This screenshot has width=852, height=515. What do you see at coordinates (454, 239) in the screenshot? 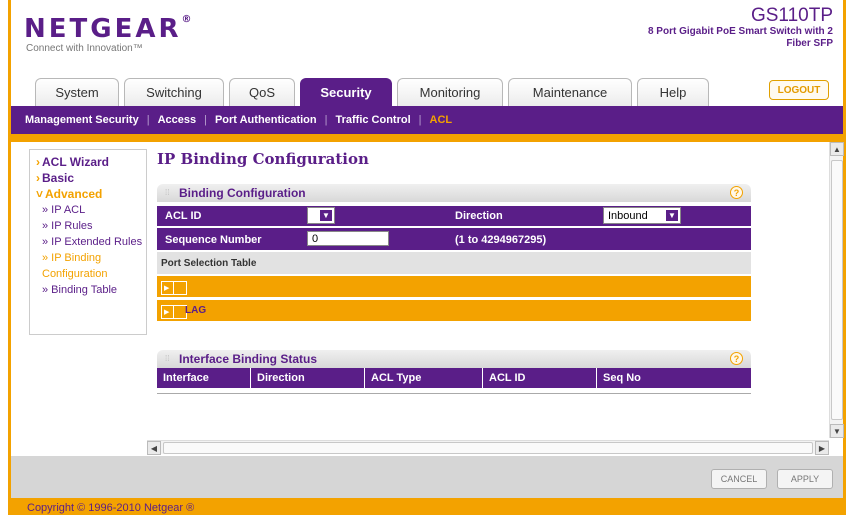
I see `sequence-row: Sequence Number 0 (1 to 4294967295)` at bounding box center [454, 239].